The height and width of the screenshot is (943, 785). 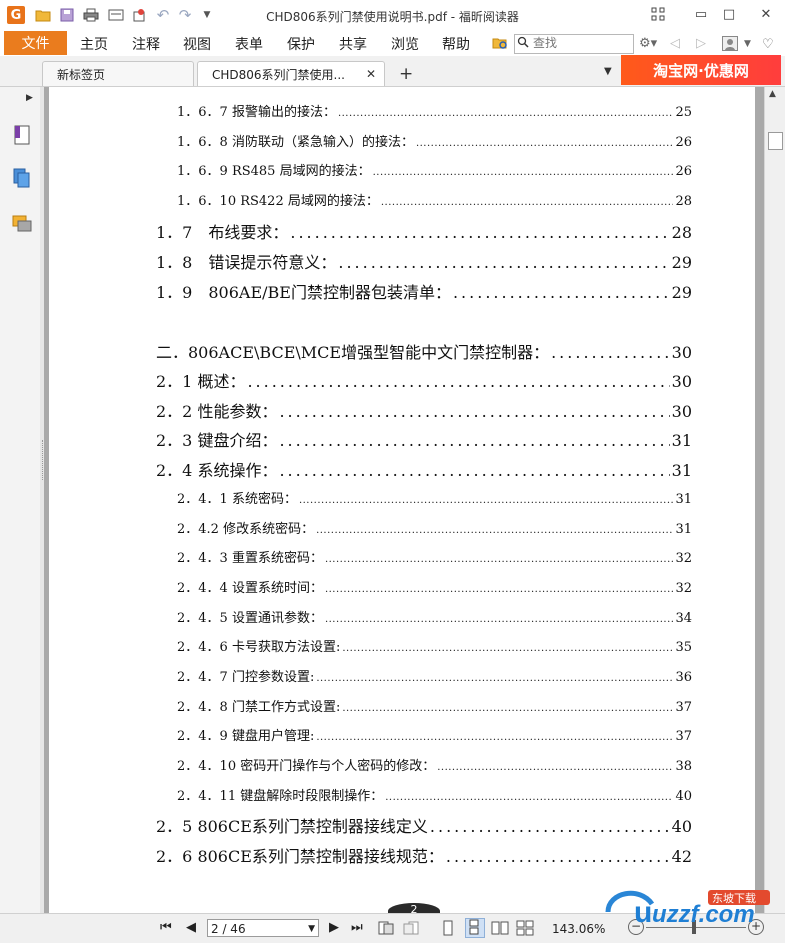 What do you see at coordinates (581, 43) in the screenshot?
I see `search-input` at bounding box center [581, 43].